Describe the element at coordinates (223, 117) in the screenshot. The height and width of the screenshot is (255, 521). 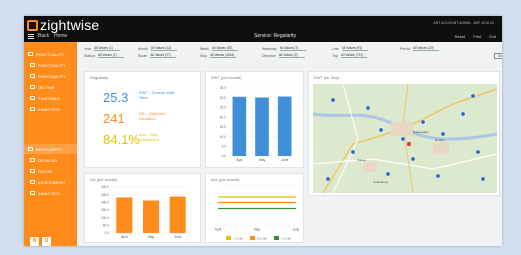
I see `y-tick-label: 20.0` at that location.